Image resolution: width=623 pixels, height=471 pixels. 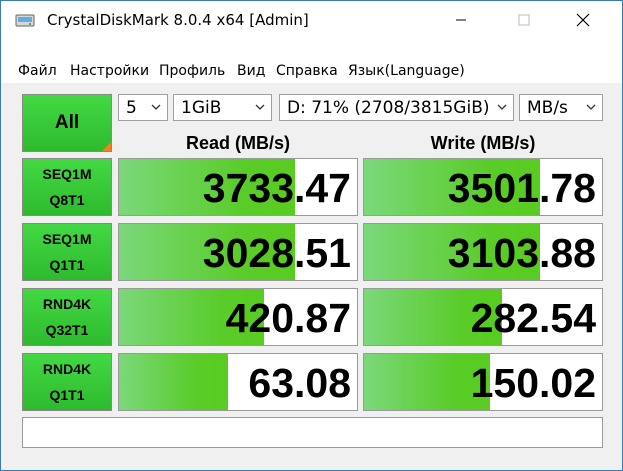 I want to click on run-all-label: All, so click(x=67, y=122).